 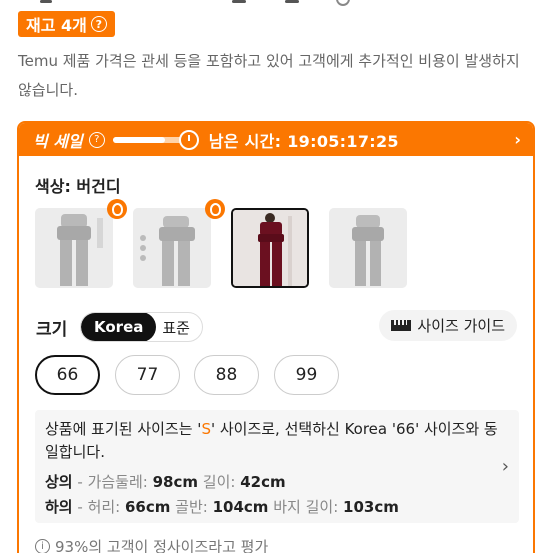 I want to click on ruler-icon, so click(x=401, y=325).